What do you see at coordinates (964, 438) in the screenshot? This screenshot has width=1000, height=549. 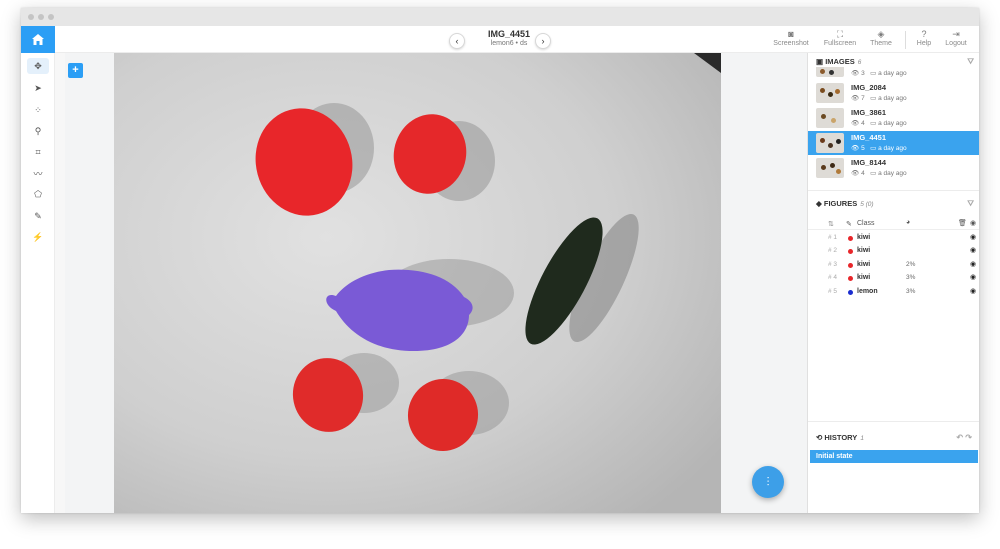 I see `undo-redo-icon: ↶ ↷` at bounding box center [964, 438].